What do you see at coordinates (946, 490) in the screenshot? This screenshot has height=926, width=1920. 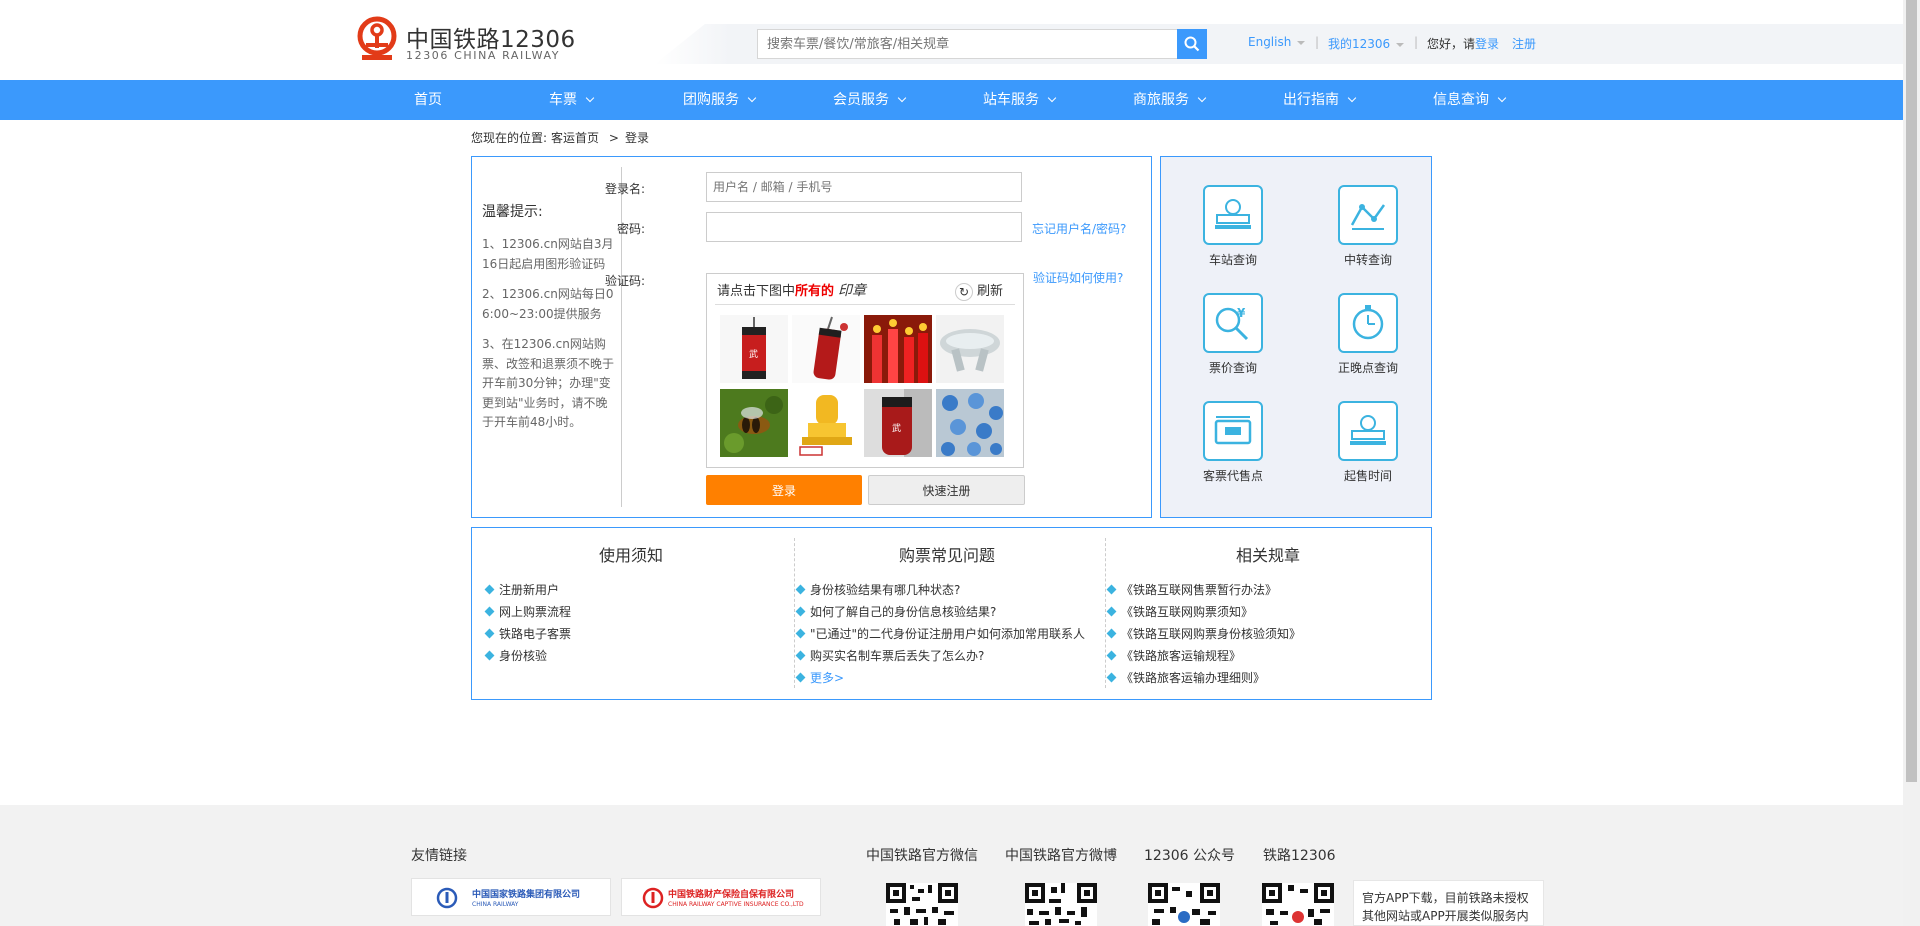 I see `quick-register-button: 快速注册` at bounding box center [946, 490].